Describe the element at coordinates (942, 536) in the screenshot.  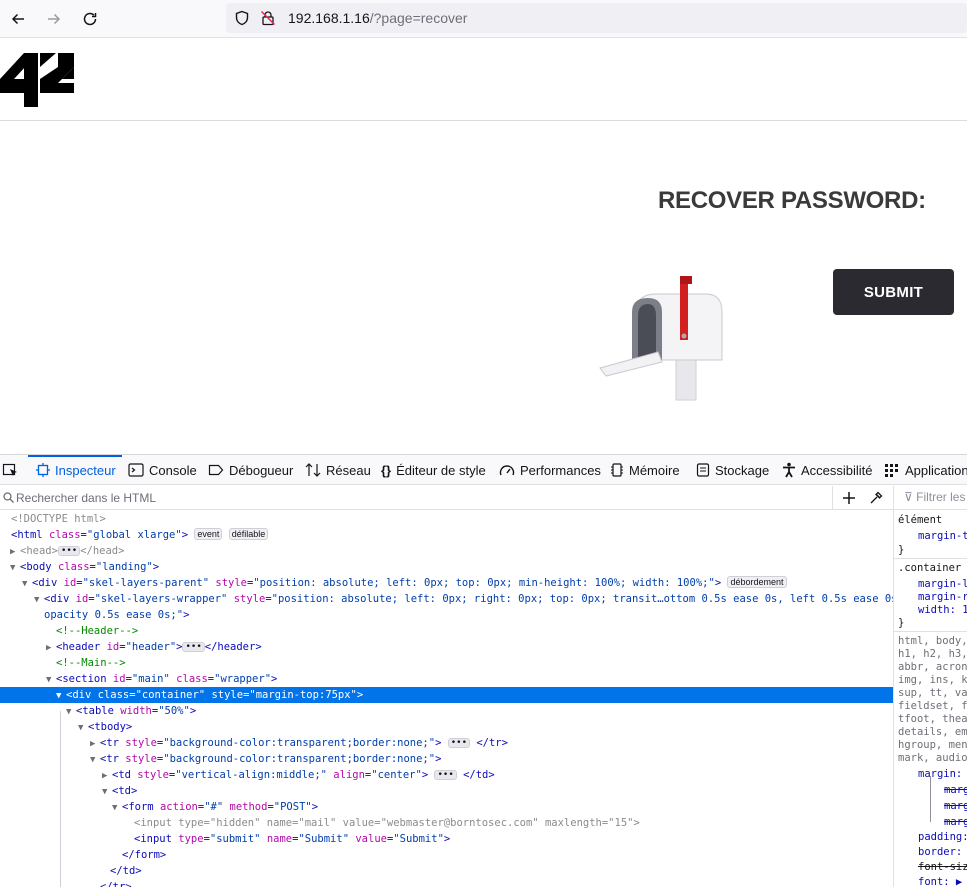
I see `rule-line: margin-to` at that location.